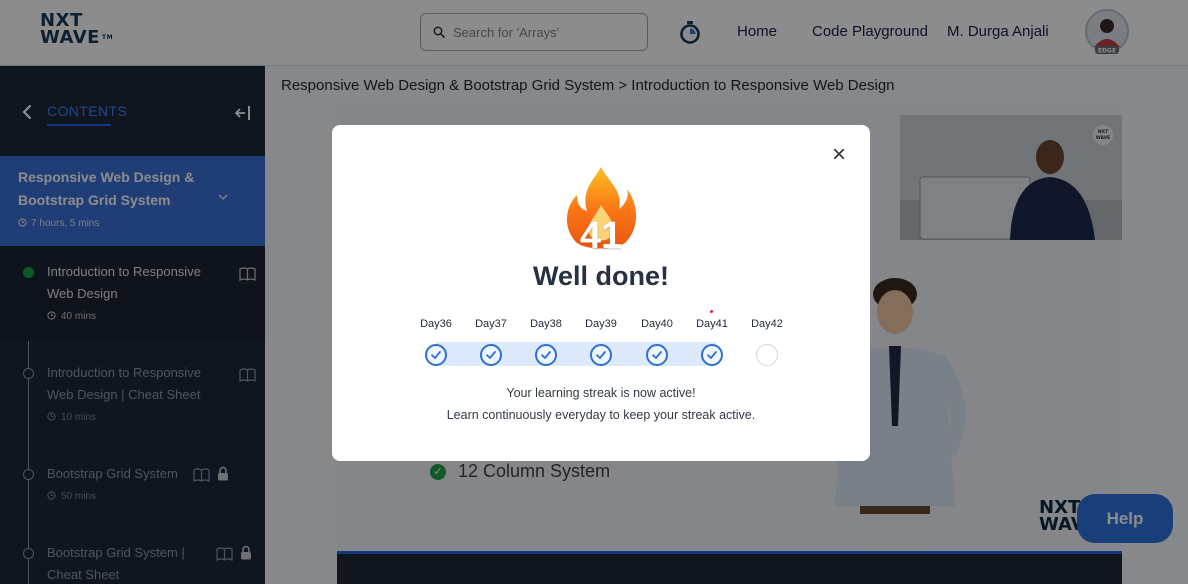 Image resolution: width=1188 pixels, height=584 pixels. What do you see at coordinates (839, 155) in the screenshot?
I see `close-icon: ×` at bounding box center [839, 155].